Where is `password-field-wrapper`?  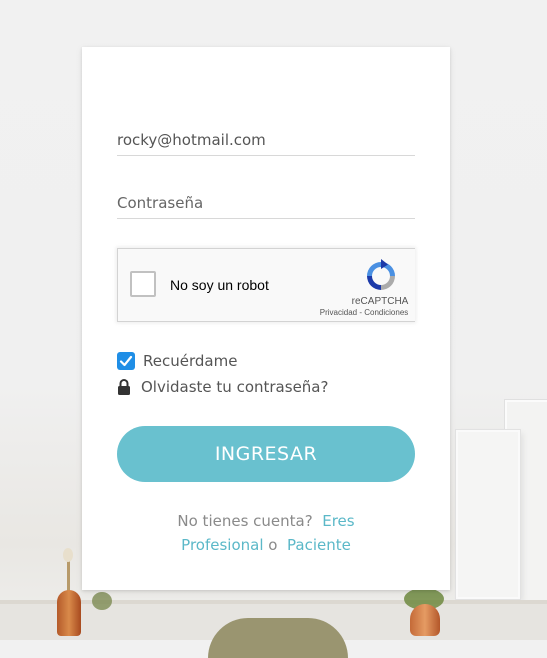 password-field-wrapper is located at coordinates (266, 206).